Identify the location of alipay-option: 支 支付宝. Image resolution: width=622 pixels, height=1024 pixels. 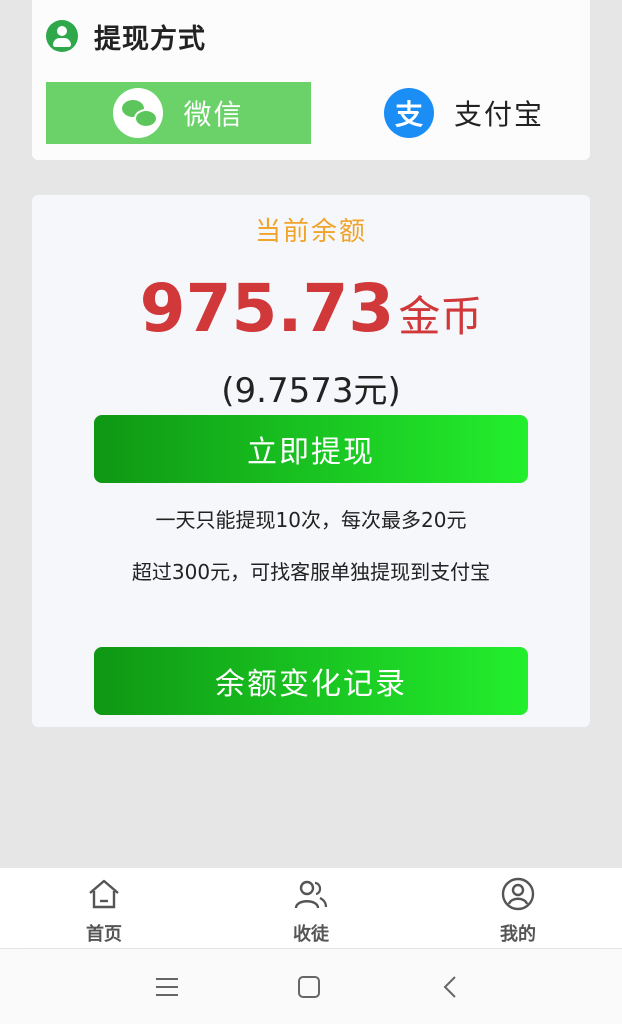
(464, 113).